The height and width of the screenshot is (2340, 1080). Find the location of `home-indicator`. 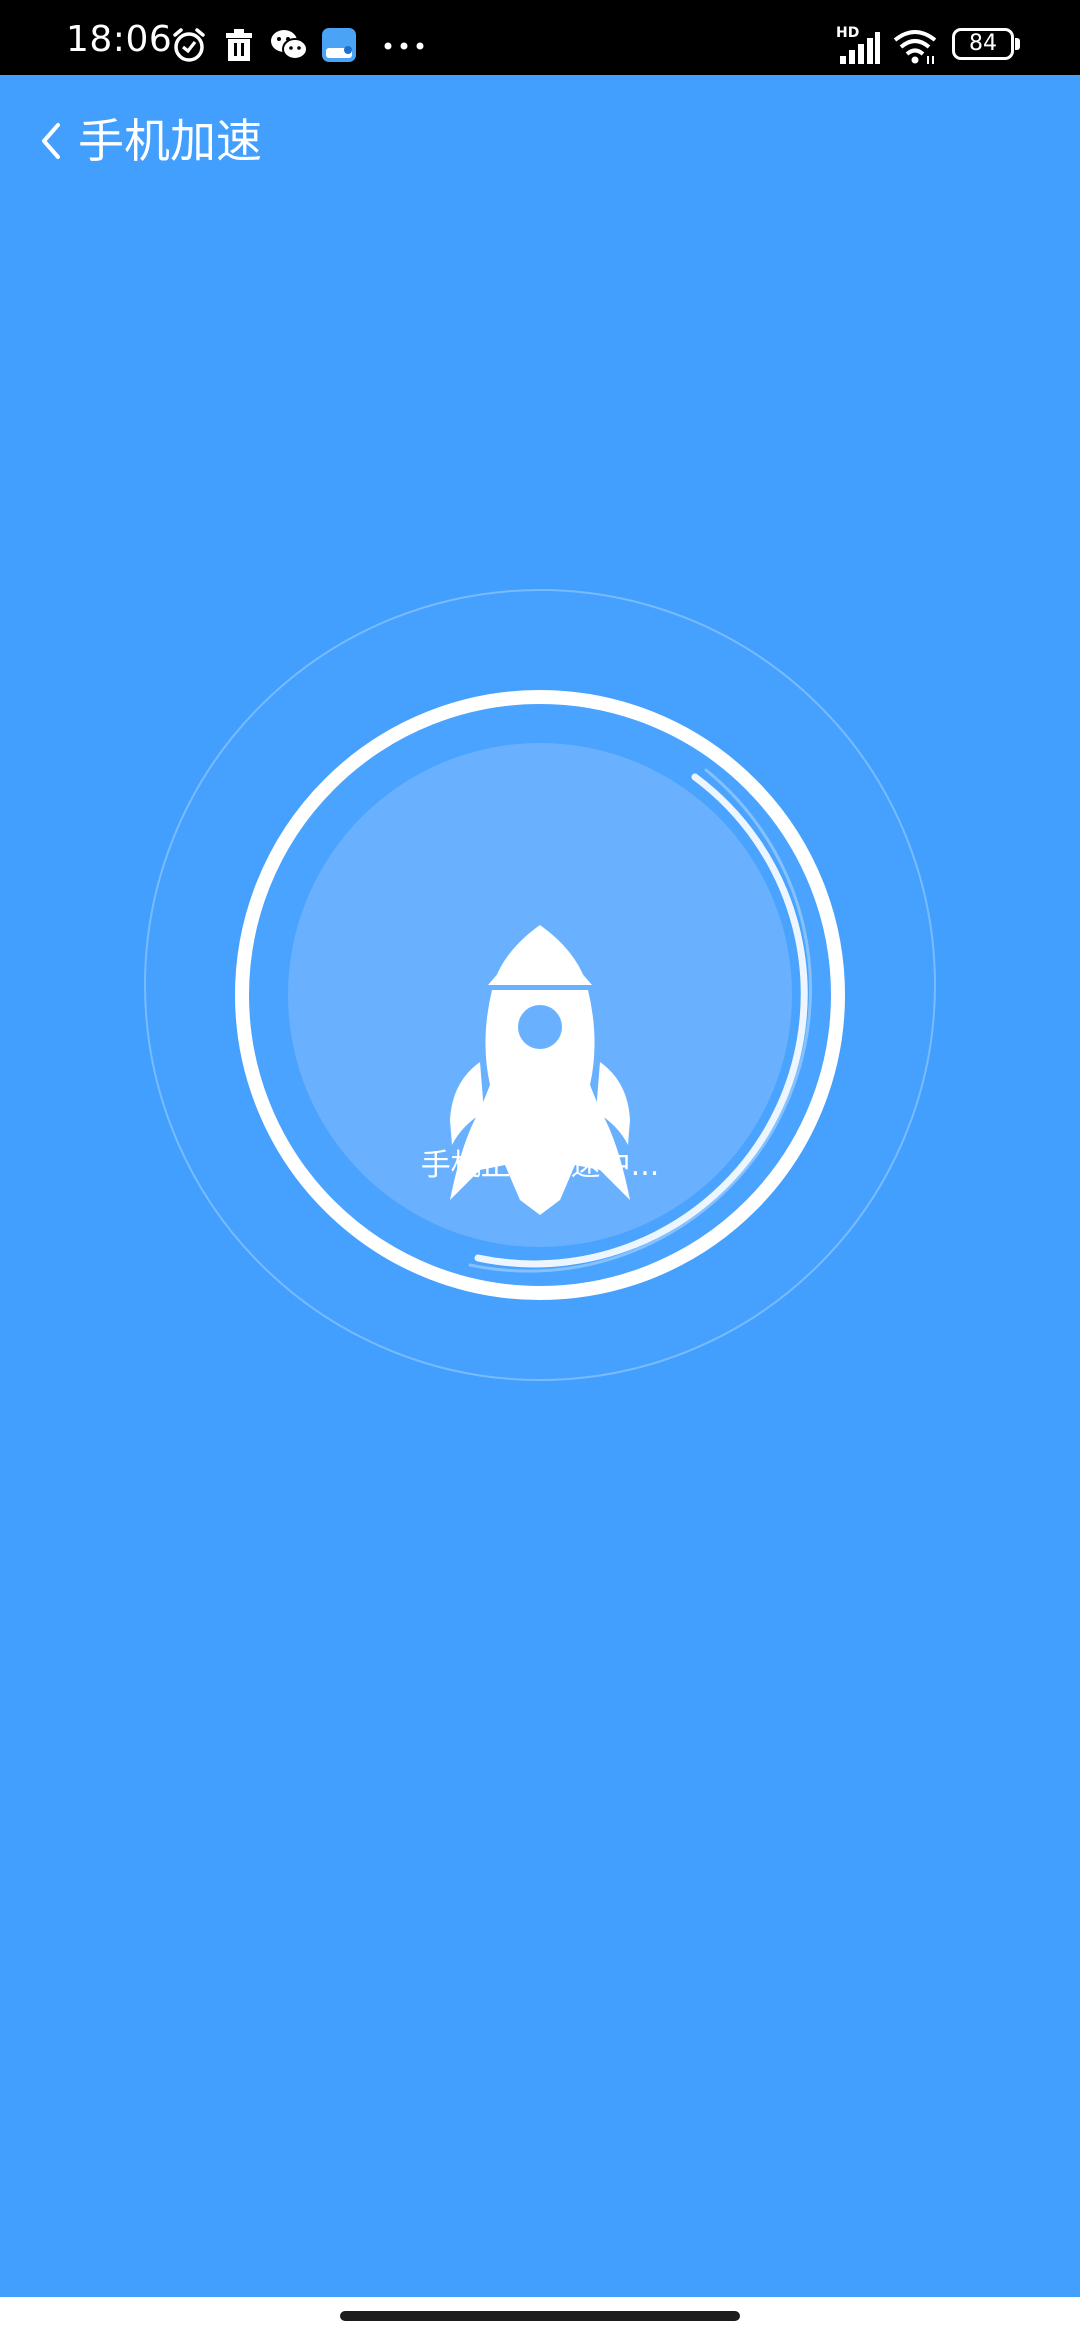

home-indicator is located at coordinates (540, 2316).